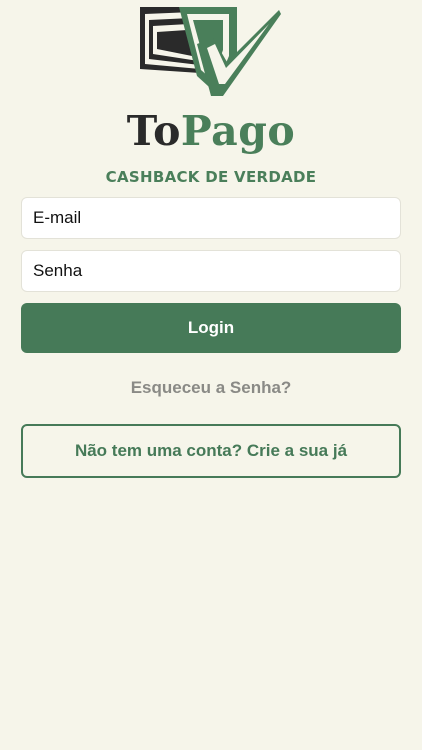 This screenshot has width=422, height=750. What do you see at coordinates (238, 131) in the screenshot?
I see `brand-name-pago: Pago` at bounding box center [238, 131].